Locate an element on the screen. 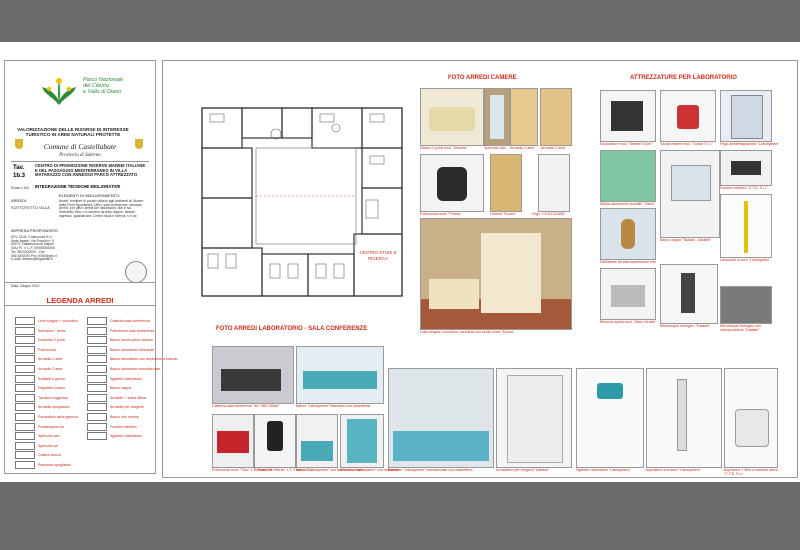  legend-label: Tavolino soggiorno is located at coordinates (53, 397).